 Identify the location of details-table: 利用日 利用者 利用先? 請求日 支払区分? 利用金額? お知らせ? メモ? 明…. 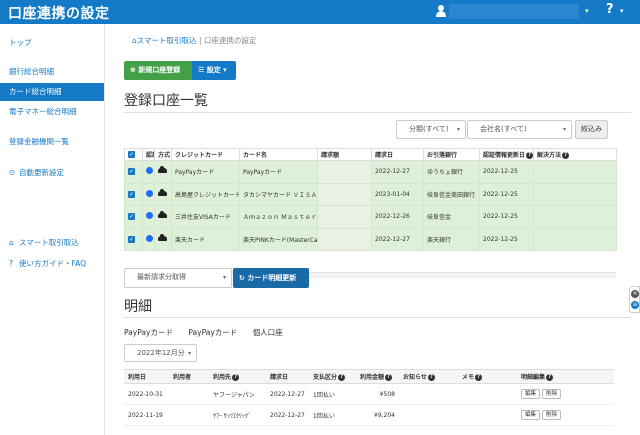
(369, 397).